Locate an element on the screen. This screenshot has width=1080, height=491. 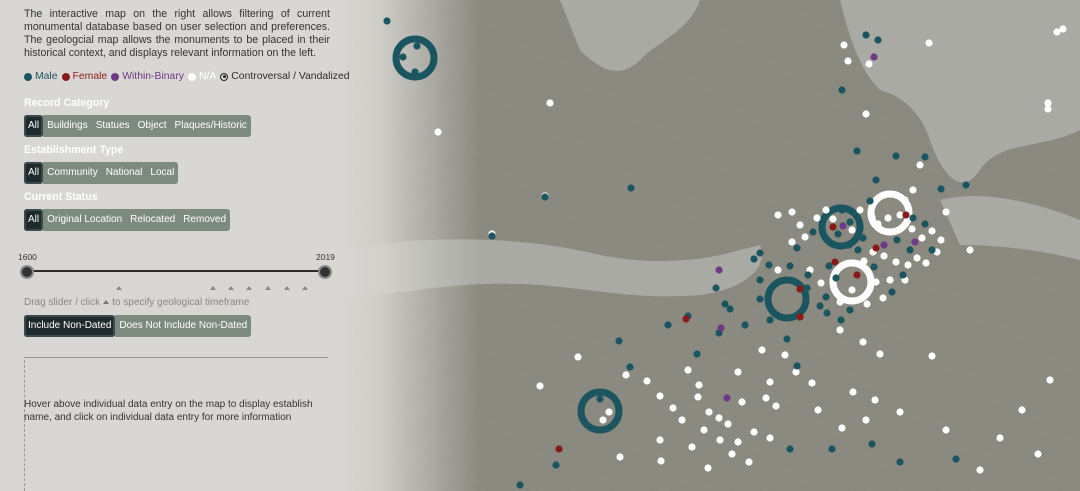
establishment-local-button: Local is located at coordinates (162, 173).